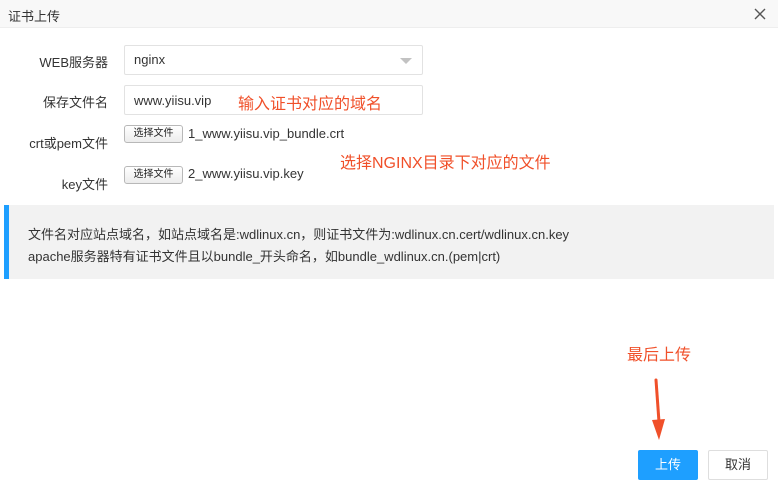 Image resolution: width=778 pixels, height=488 pixels. What do you see at coordinates (738, 465) in the screenshot?
I see `cancel-button: 取消` at bounding box center [738, 465].